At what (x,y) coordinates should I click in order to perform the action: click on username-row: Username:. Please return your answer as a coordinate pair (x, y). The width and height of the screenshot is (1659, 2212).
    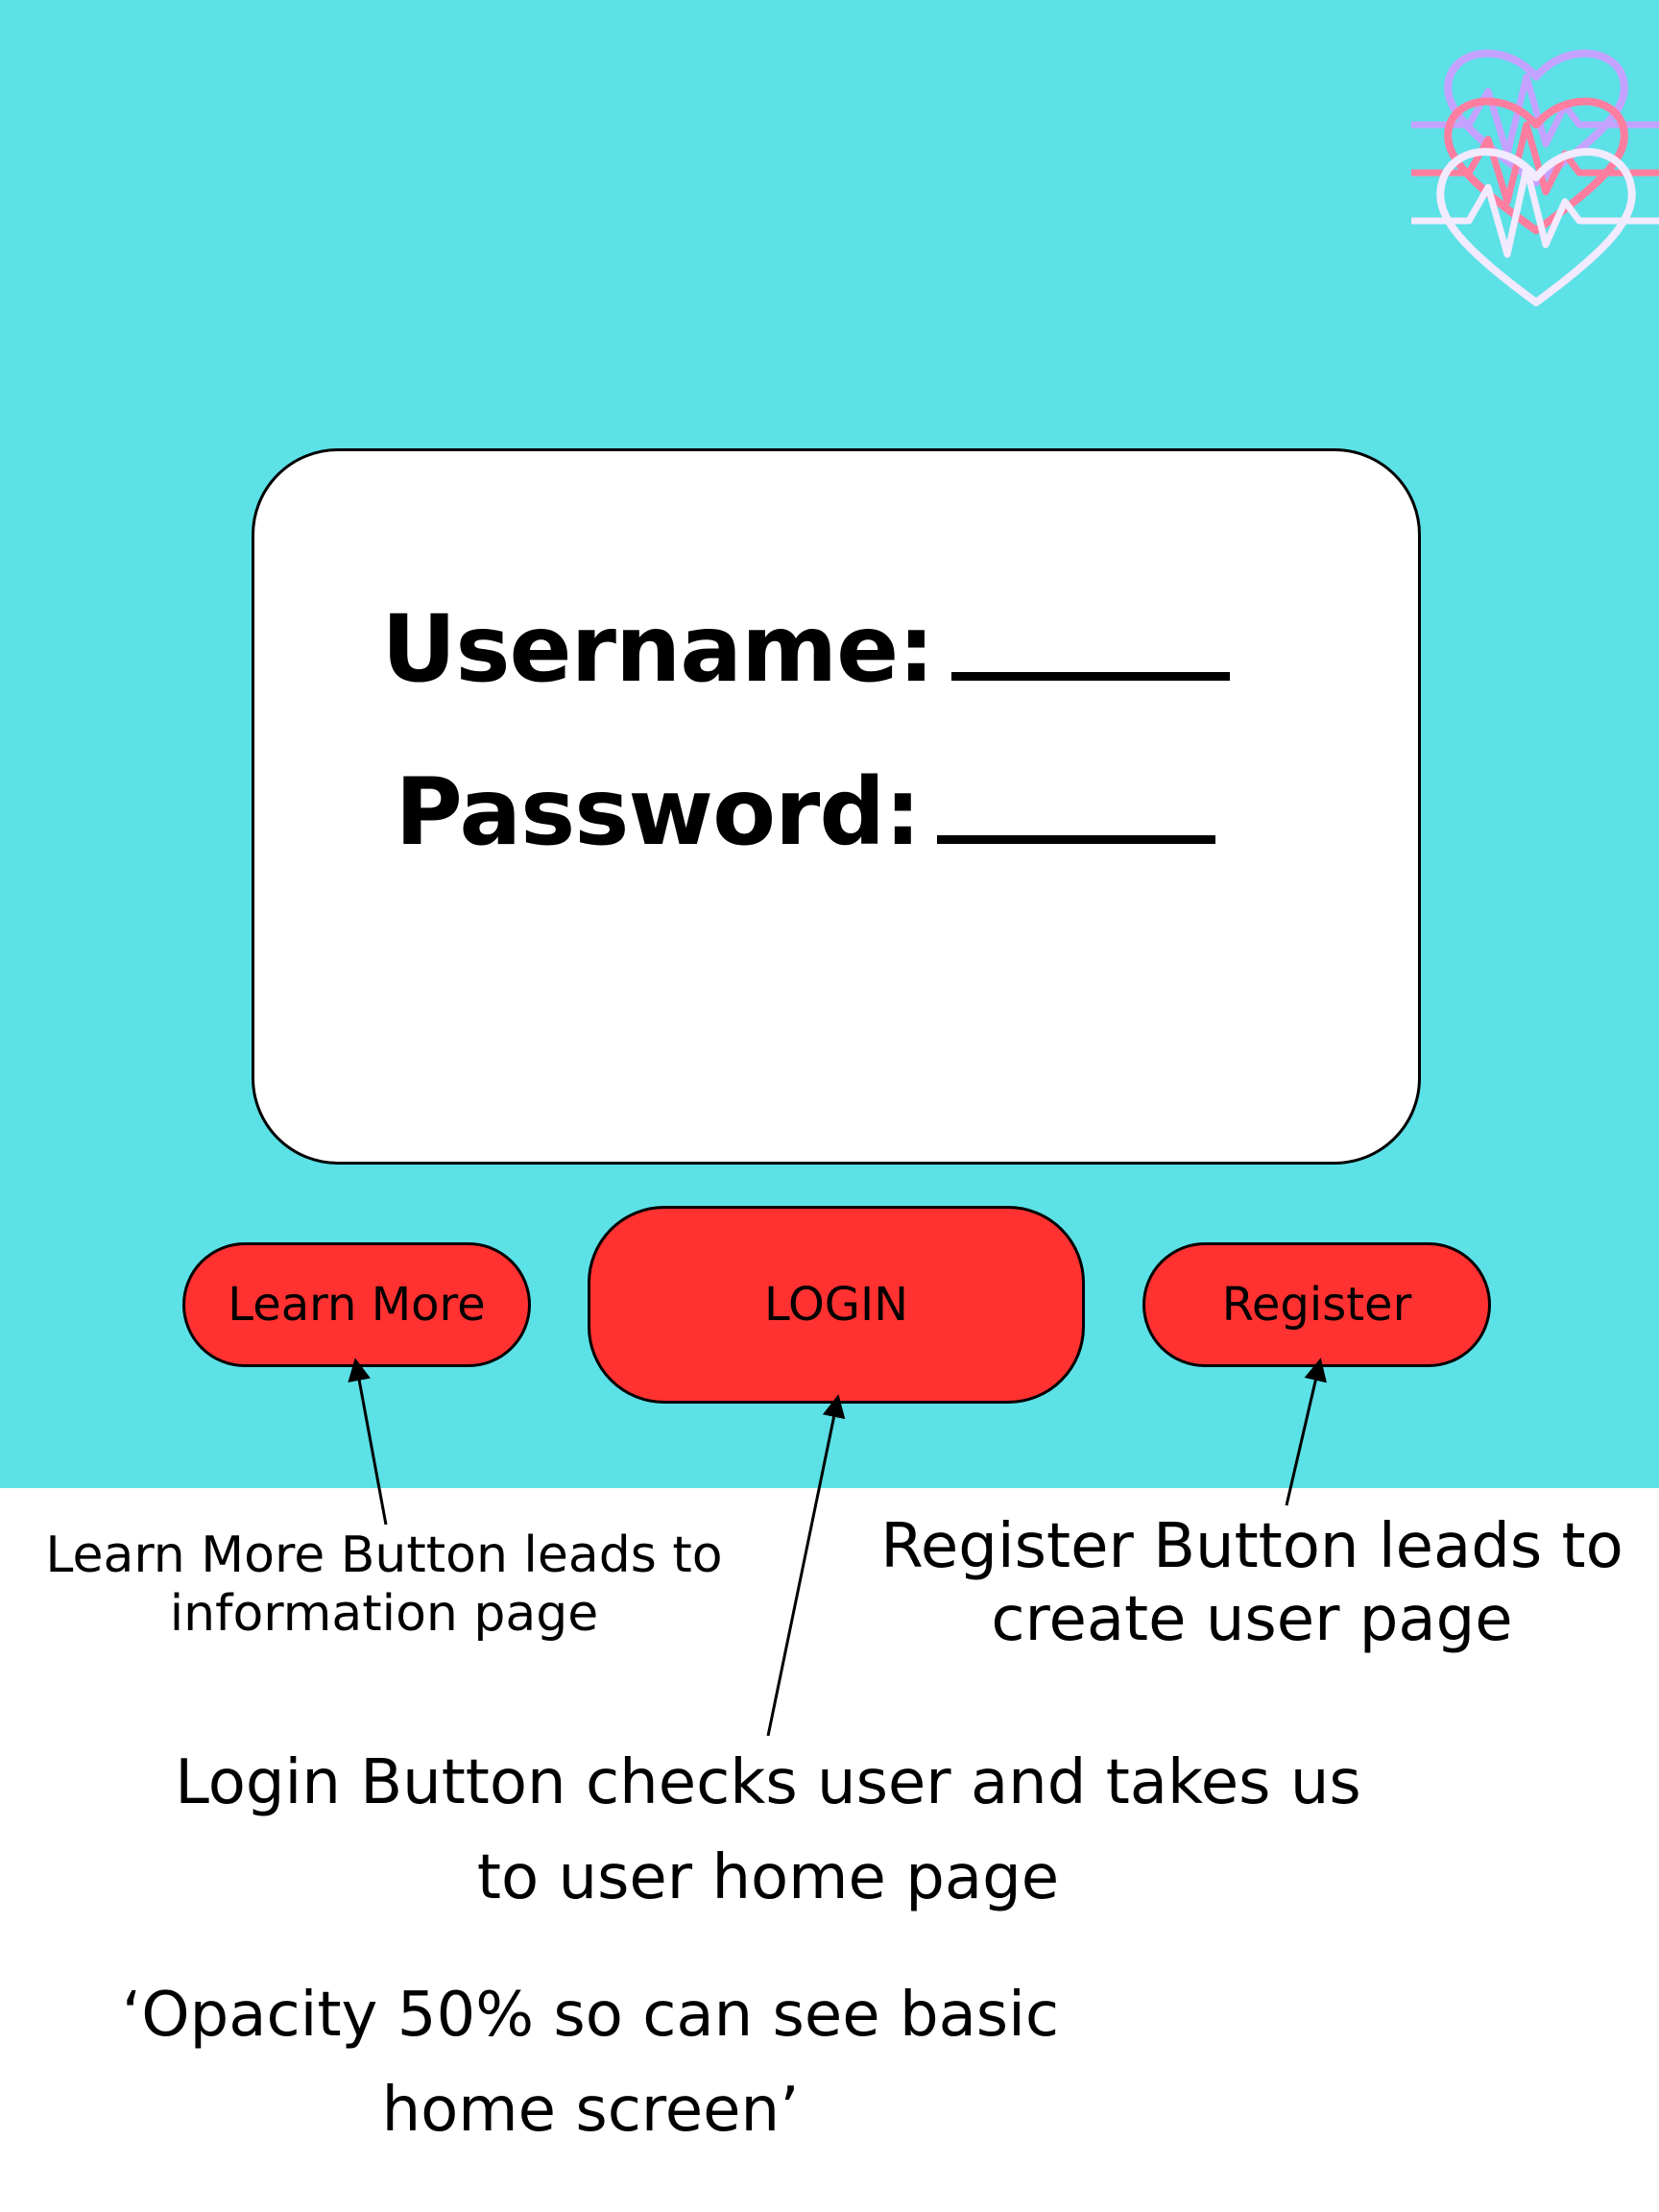
    Looking at the image, I should click on (805, 646).